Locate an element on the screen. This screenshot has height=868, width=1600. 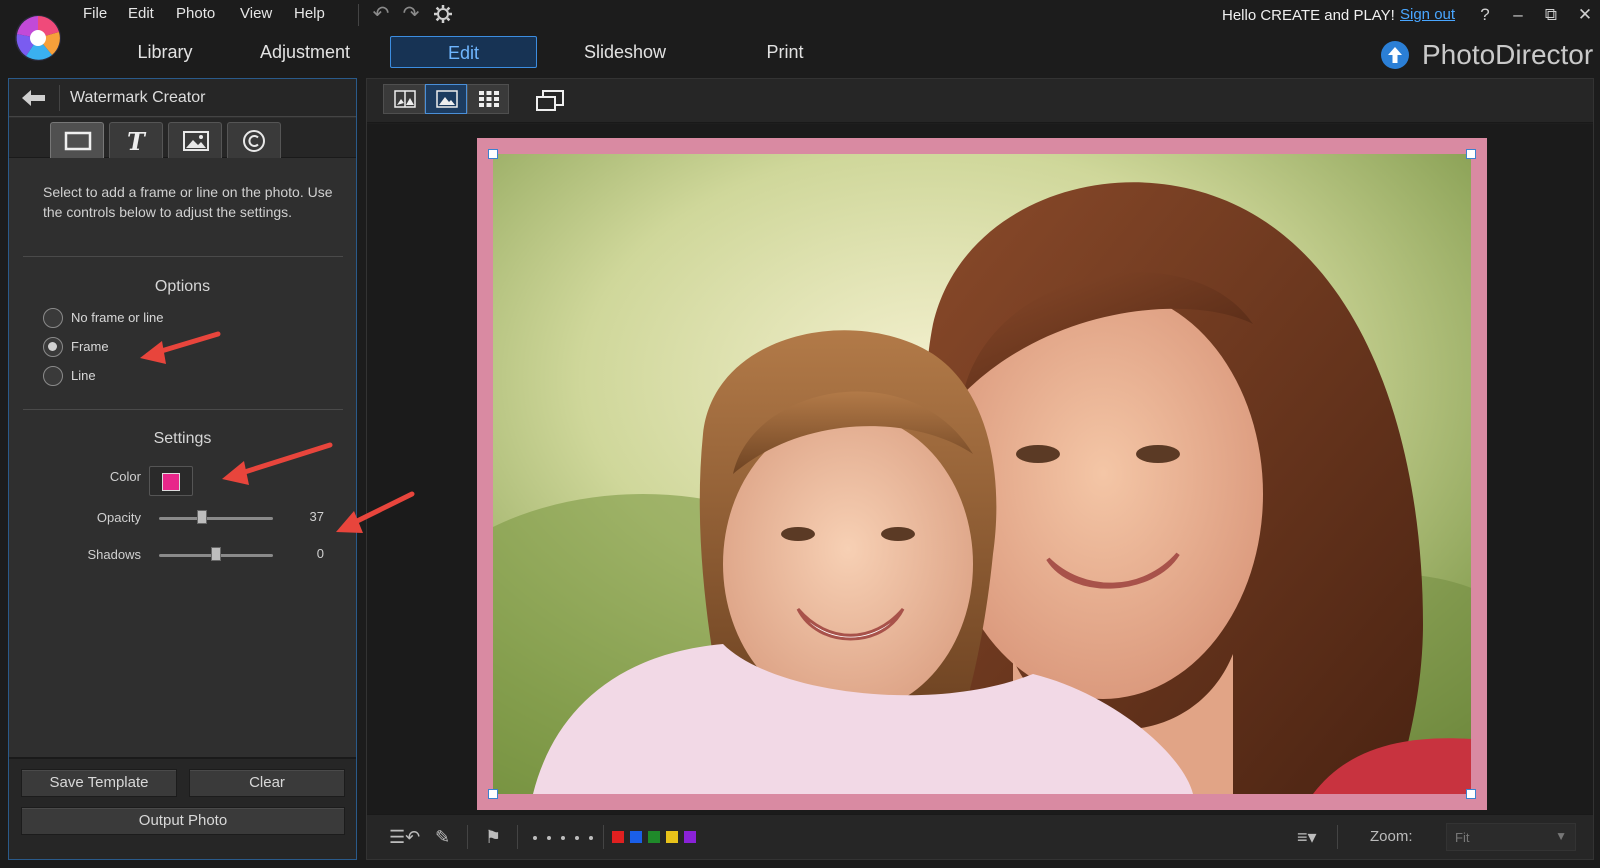
color-picker-button is located at coordinates (171, 481).